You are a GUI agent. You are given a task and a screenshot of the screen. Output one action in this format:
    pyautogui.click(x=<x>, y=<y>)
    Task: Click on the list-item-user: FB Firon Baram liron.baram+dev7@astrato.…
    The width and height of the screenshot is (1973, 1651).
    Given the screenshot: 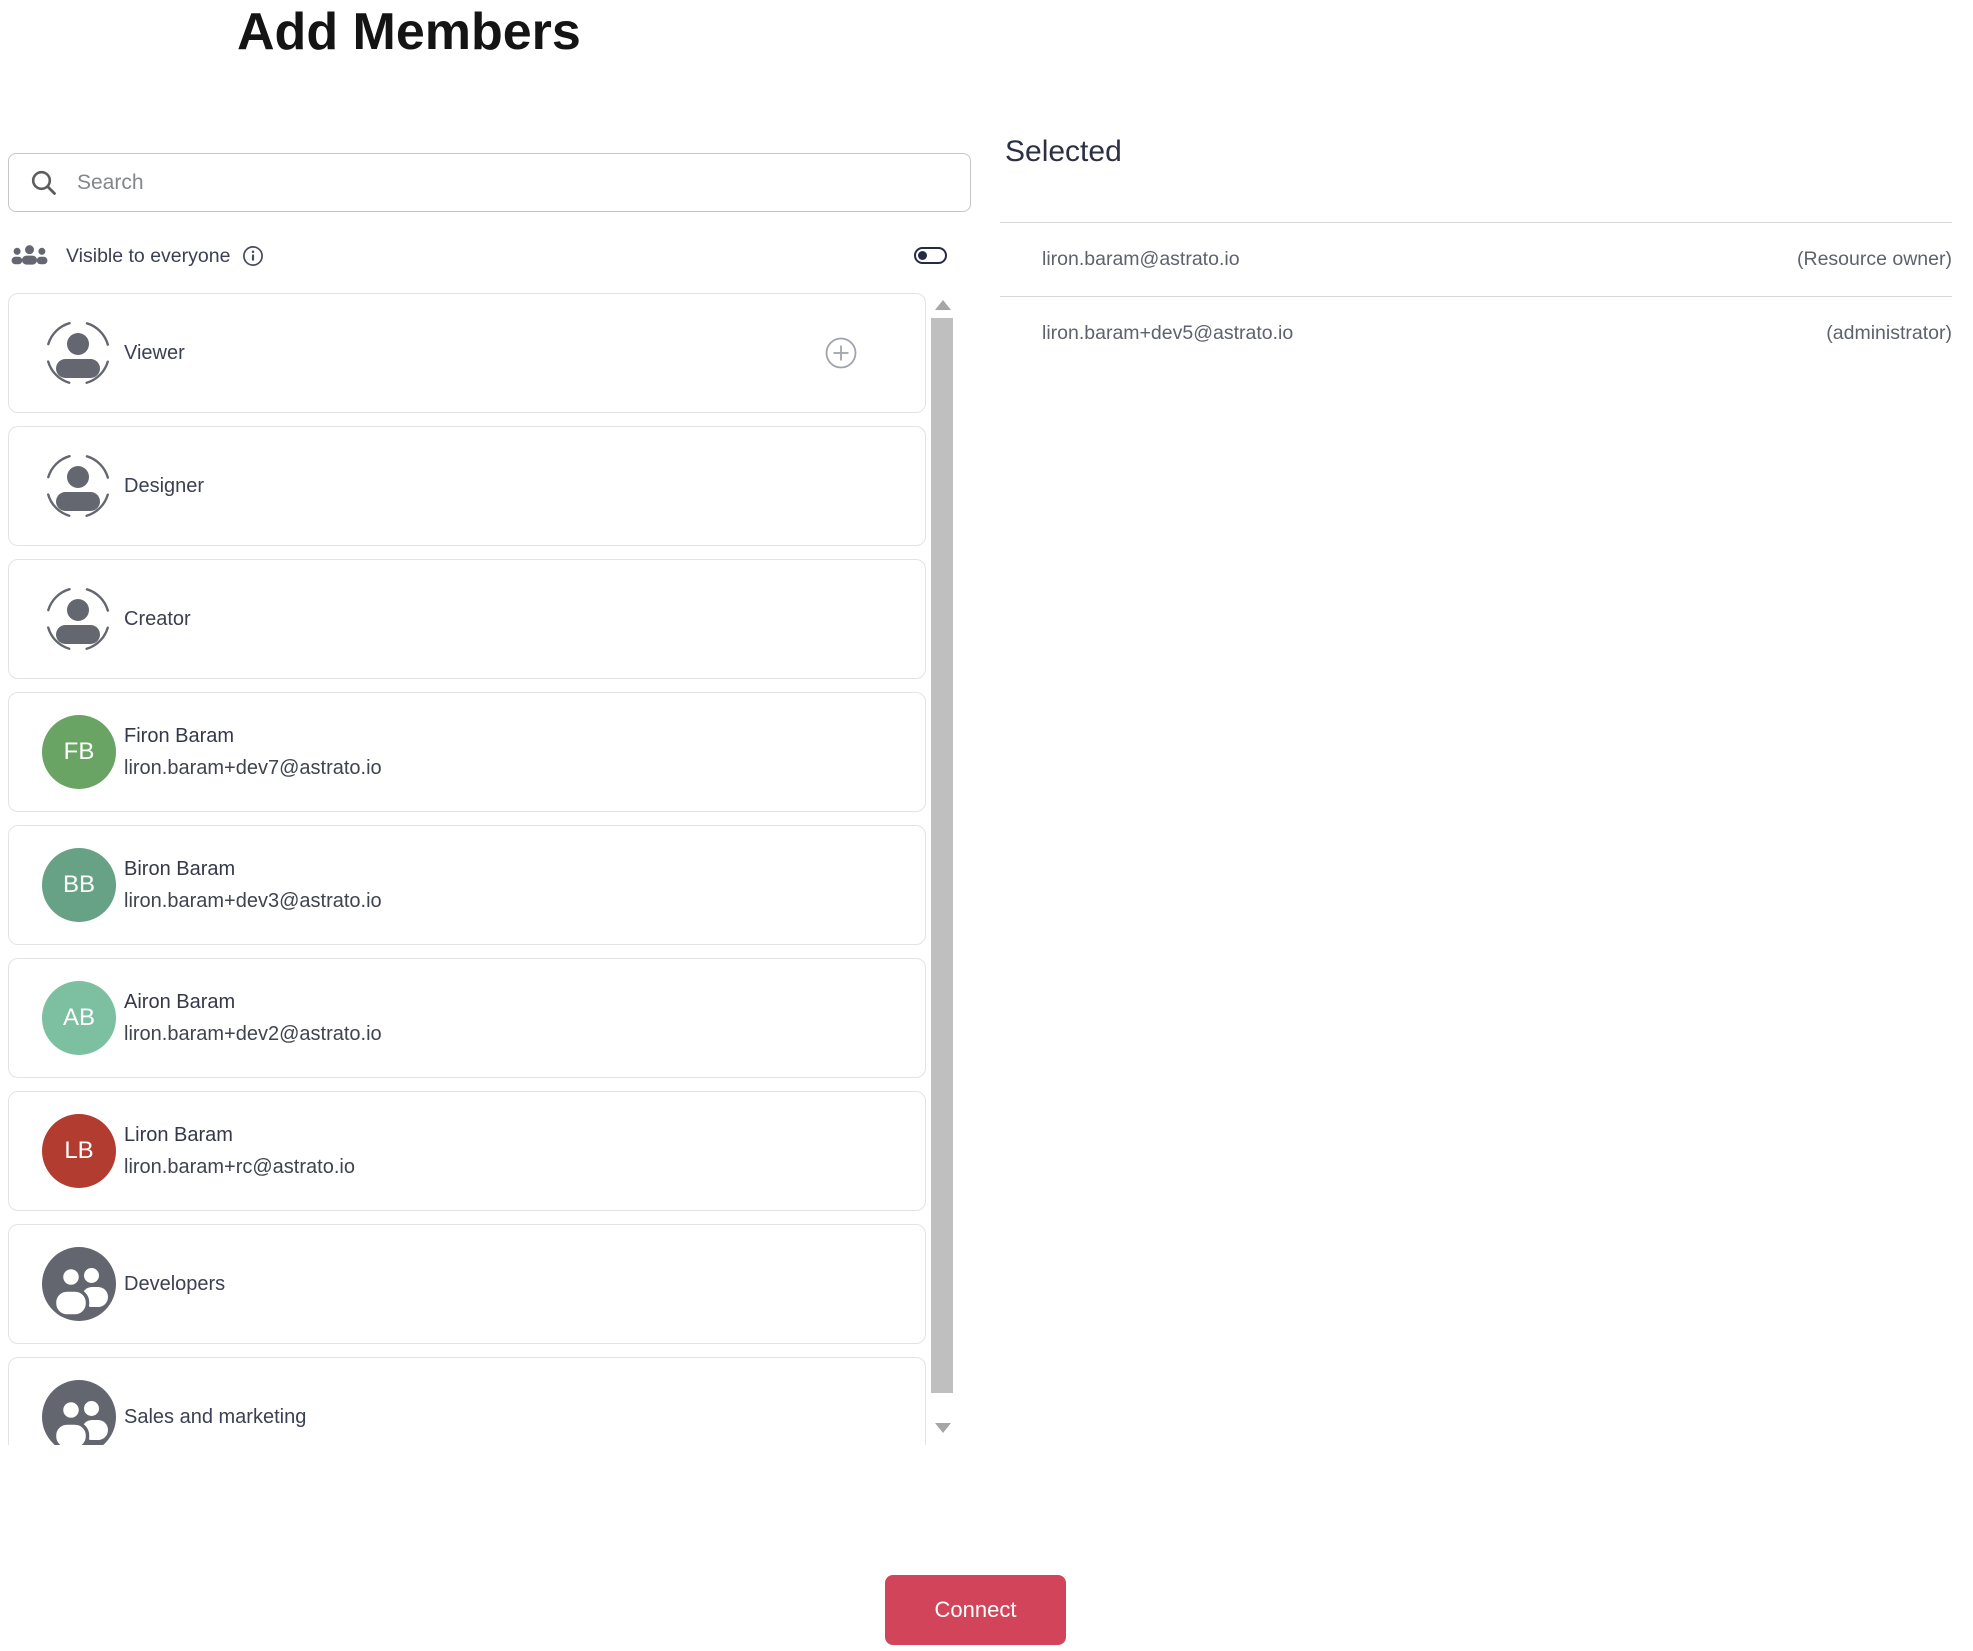 What is the action you would take?
    pyautogui.click(x=467, y=752)
    